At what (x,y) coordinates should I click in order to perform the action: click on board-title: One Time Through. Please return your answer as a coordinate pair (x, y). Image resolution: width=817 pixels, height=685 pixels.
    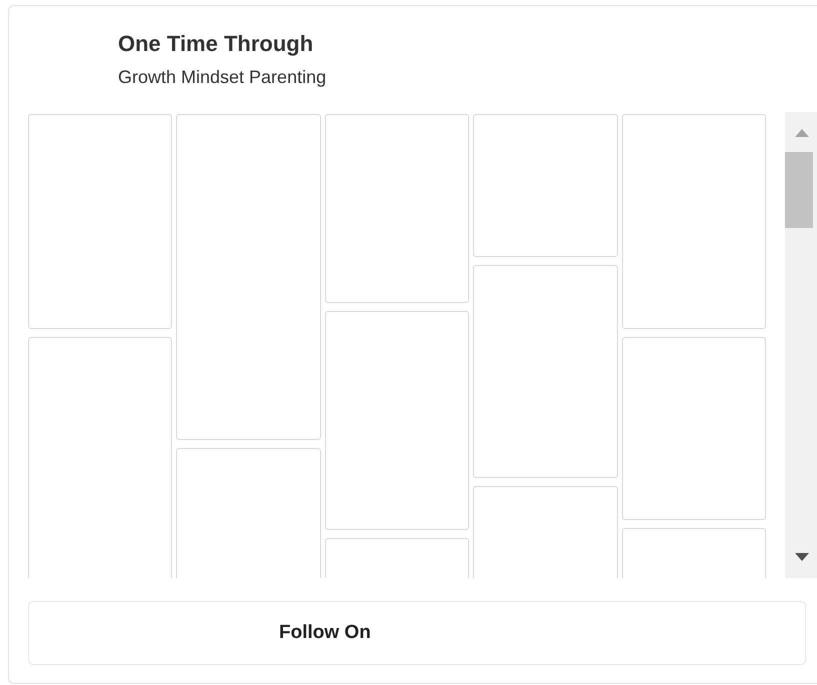
    Looking at the image, I should click on (216, 44).